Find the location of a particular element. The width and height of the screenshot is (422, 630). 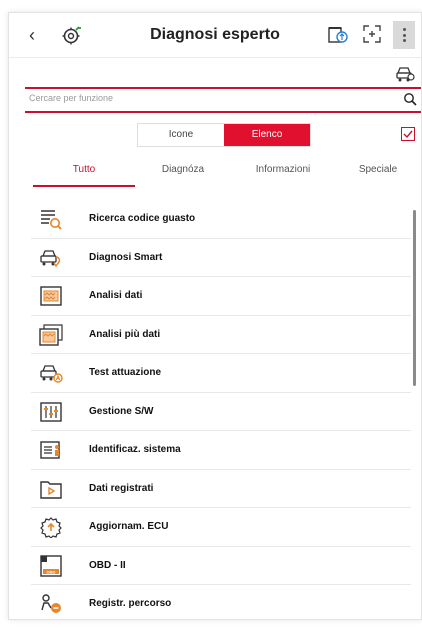

recorded-data-folder-icon is located at coordinates (51, 489).